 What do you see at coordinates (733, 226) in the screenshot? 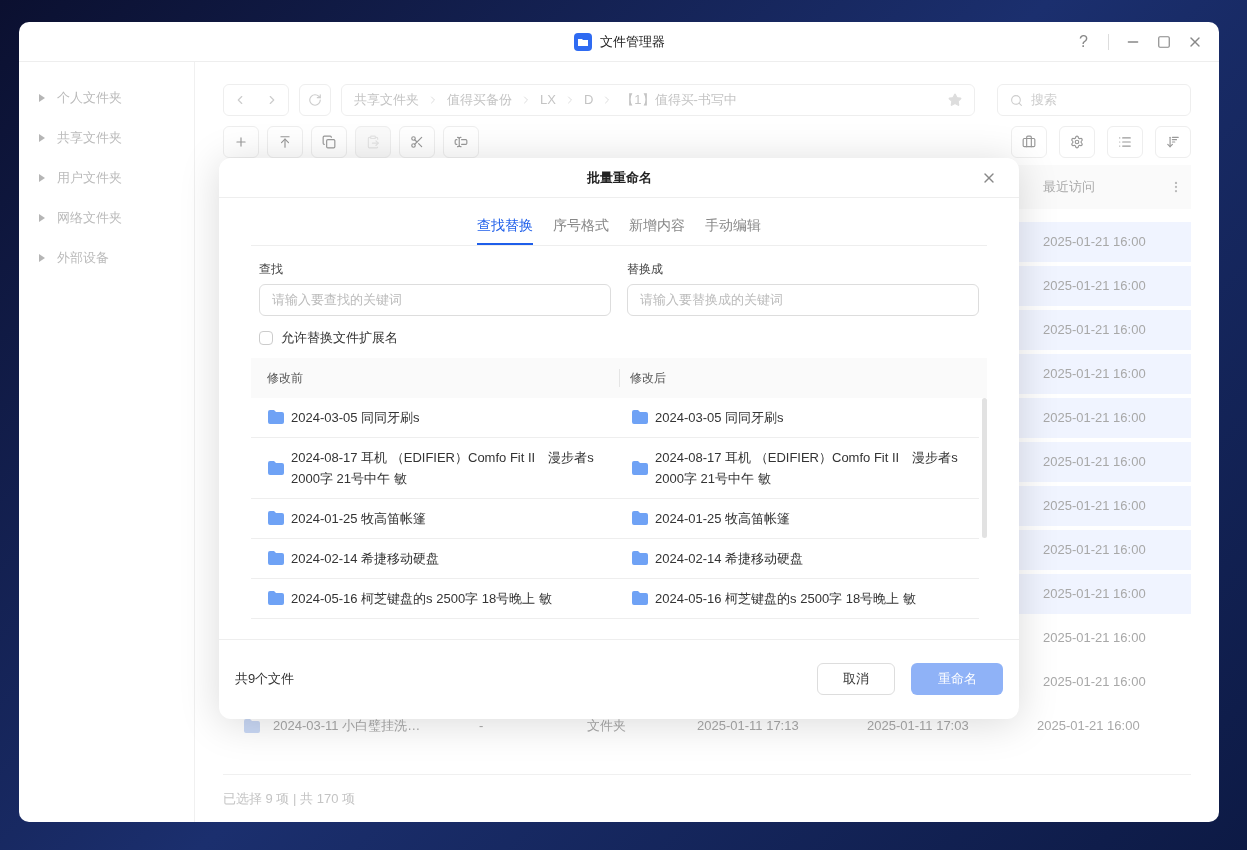
I see `dialog-tab: 手动编辑` at bounding box center [733, 226].